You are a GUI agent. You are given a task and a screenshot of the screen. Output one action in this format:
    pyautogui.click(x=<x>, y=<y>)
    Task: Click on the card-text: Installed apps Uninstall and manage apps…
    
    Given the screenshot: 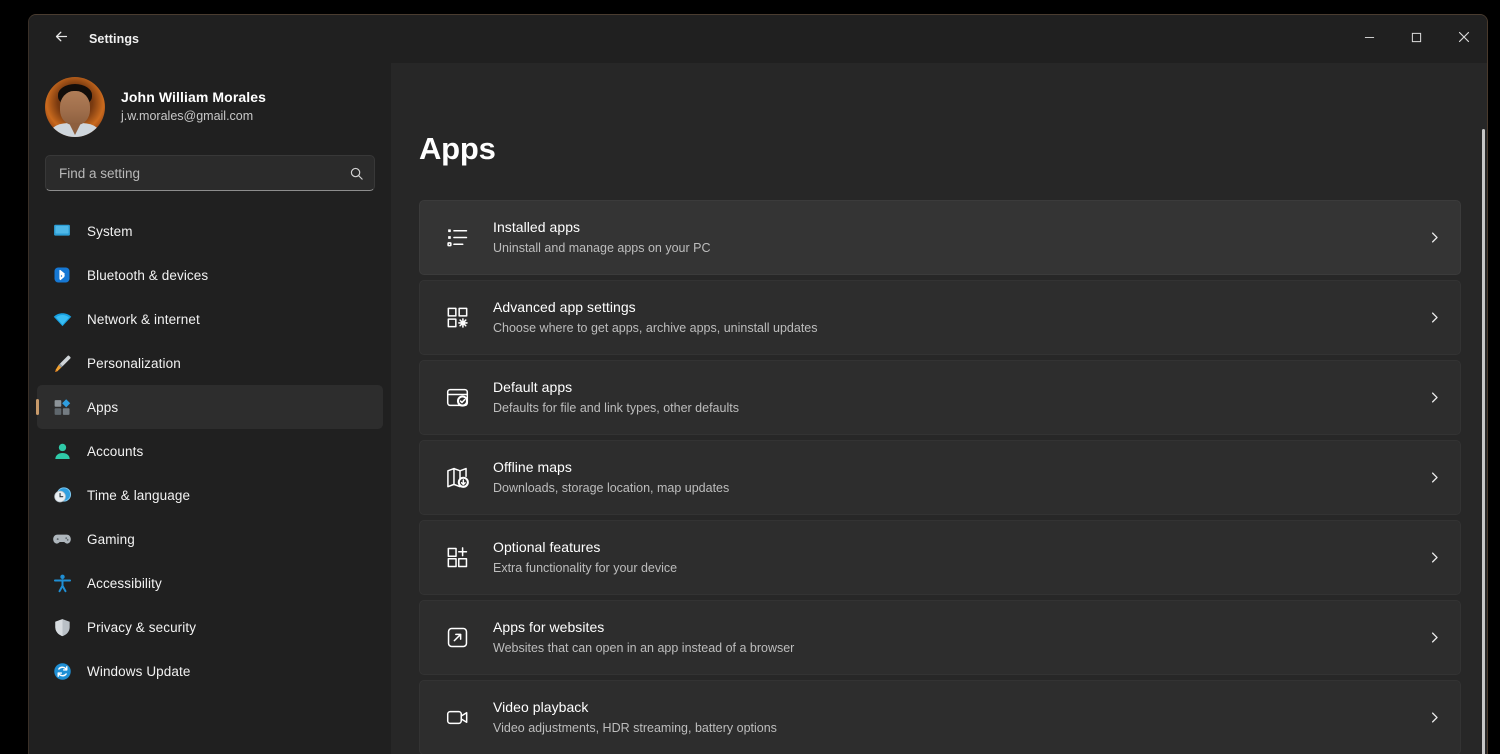 What is the action you would take?
    pyautogui.click(x=955, y=237)
    